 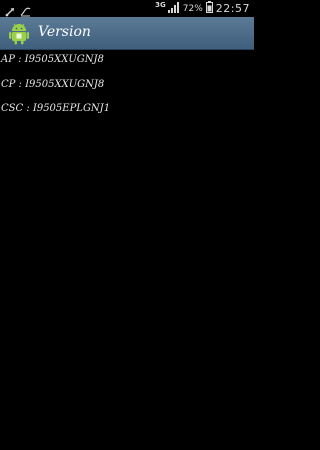 I want to click on status-bar: 3G 72% 22:57, so click(x=127, y=8).